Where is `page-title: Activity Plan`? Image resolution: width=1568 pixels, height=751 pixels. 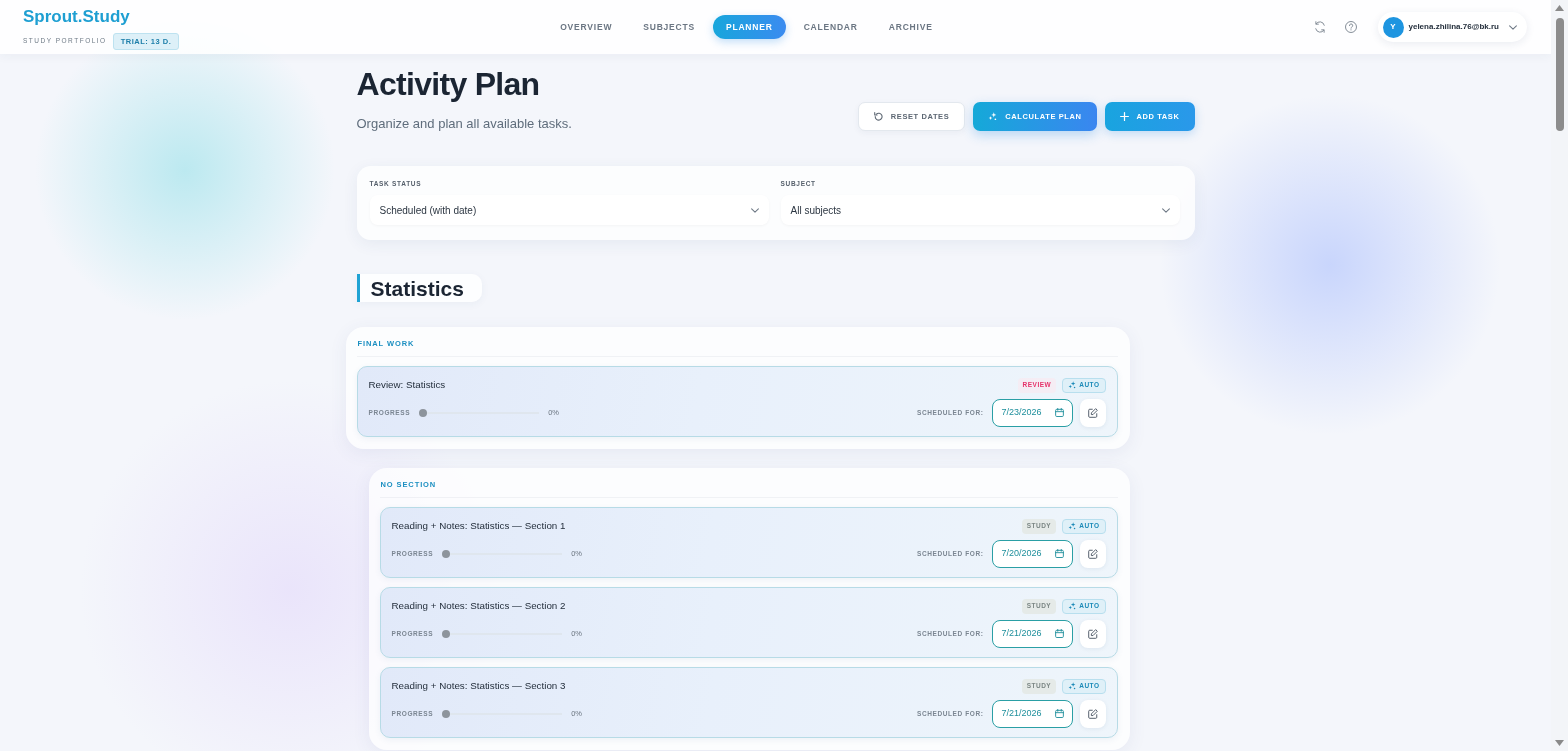 page-title: Activity Plan is located at coordinates (448, 84).